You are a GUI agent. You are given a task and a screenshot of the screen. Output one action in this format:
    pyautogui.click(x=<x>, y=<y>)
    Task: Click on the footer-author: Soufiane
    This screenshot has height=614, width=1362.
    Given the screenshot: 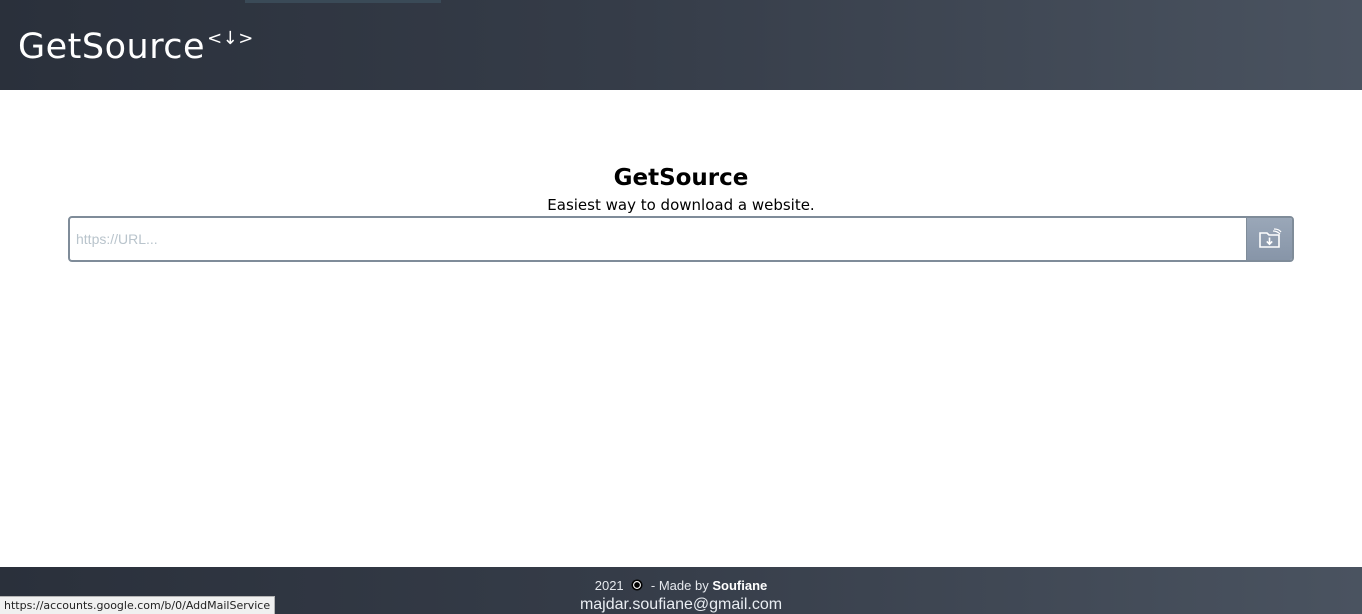 What is the action you would take?
    pyautogui.click(x=739, y=585)
    